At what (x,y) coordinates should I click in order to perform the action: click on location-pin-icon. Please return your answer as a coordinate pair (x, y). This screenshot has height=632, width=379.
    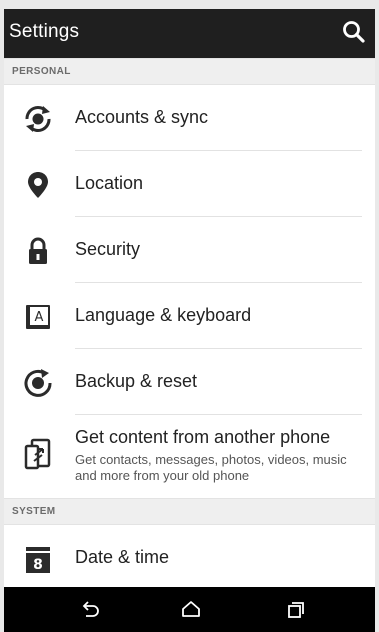
    Looking at the image, I should click on (38, 185).